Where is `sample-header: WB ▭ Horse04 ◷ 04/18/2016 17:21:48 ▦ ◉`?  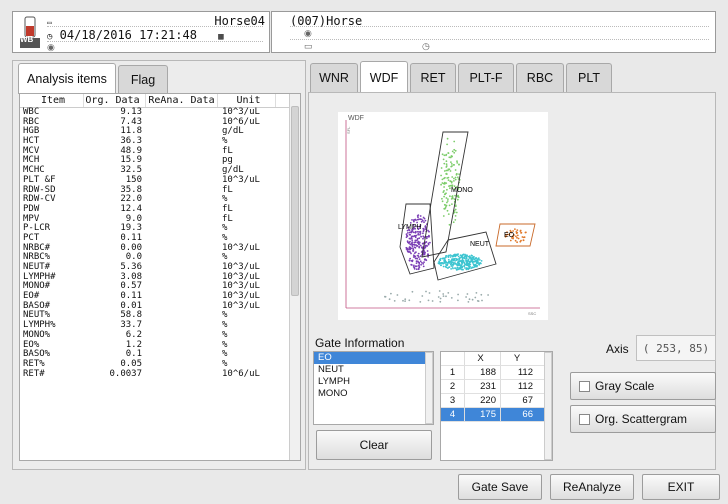 sample-header: WB ▭ Horse04 ◷ 04/18/2016 17:21:48 ▦ ◉ is located at coordinates (141, 32).